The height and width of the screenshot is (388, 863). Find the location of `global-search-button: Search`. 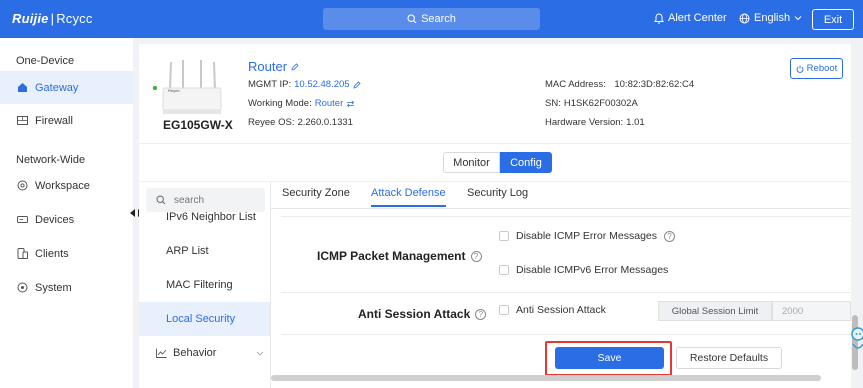

global-search-button: Search is located at coordinates (431, 19).